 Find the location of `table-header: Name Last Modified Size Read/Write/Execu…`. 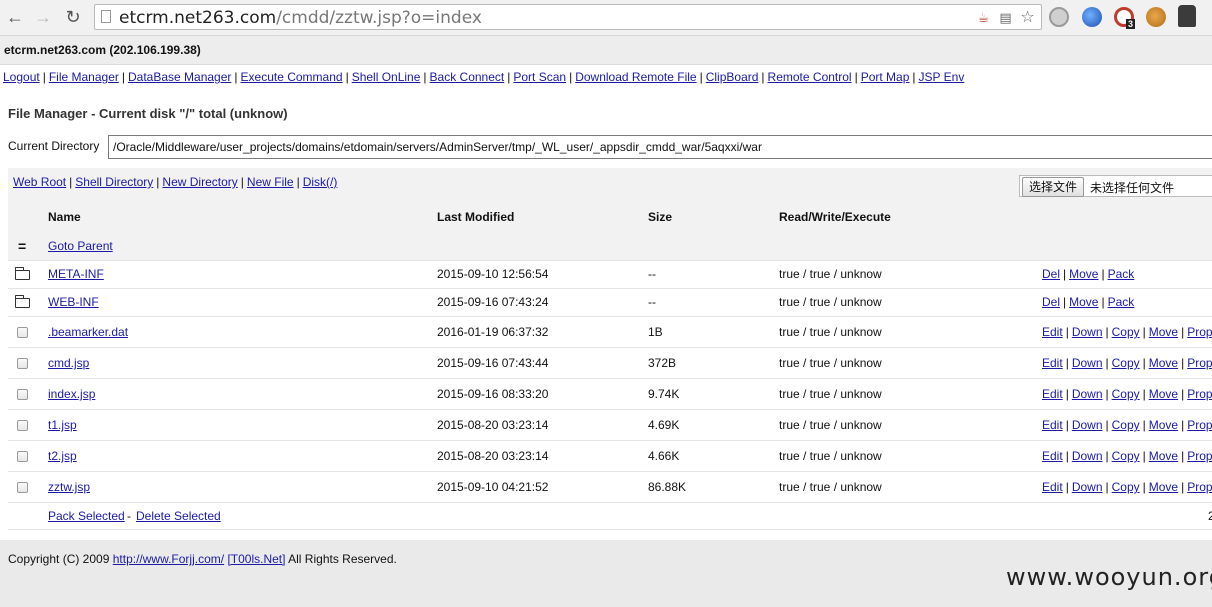

table-header: Name Last Modified Size Read/Write/Execu… is located at coordinates (610, 217).